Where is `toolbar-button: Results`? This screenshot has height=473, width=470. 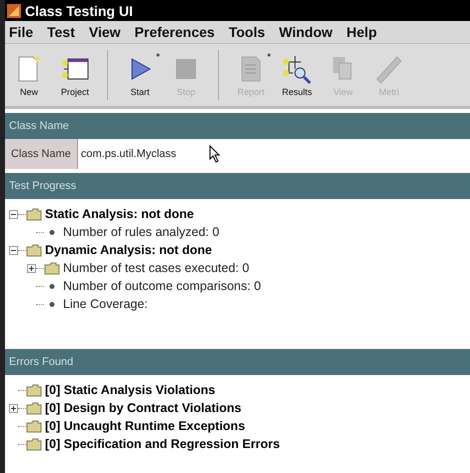
toolbar-button: Results is located at coordinates (297, 75).